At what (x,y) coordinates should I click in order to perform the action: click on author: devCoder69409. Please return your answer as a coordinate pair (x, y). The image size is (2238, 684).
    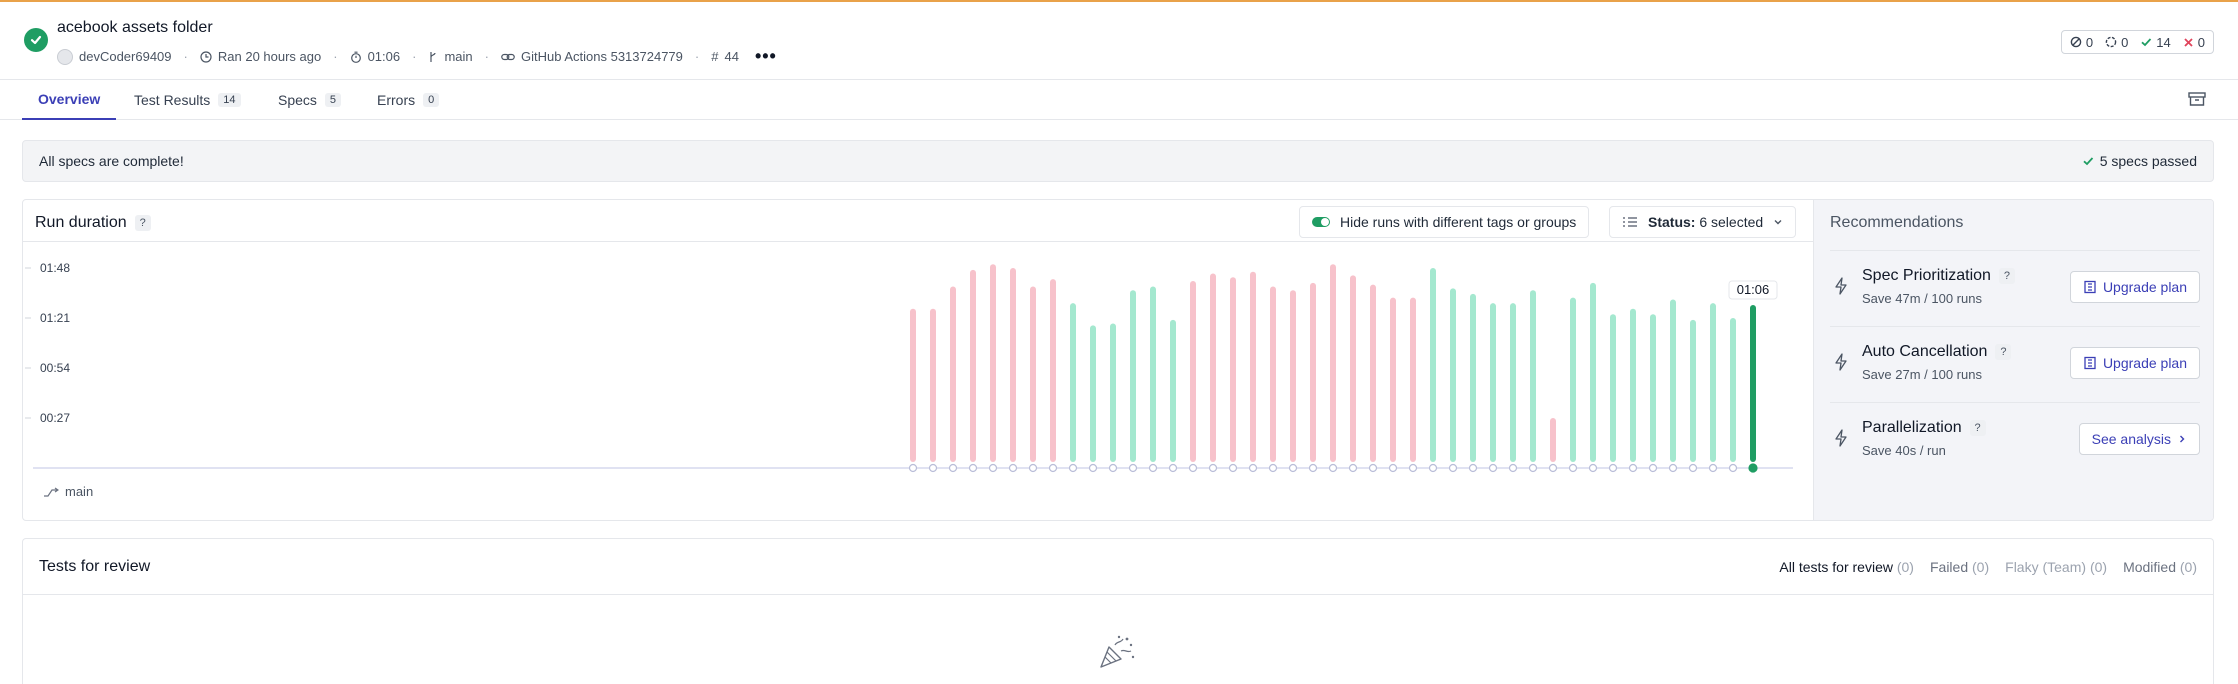
    Looking at the image, I should click on (114, 56).